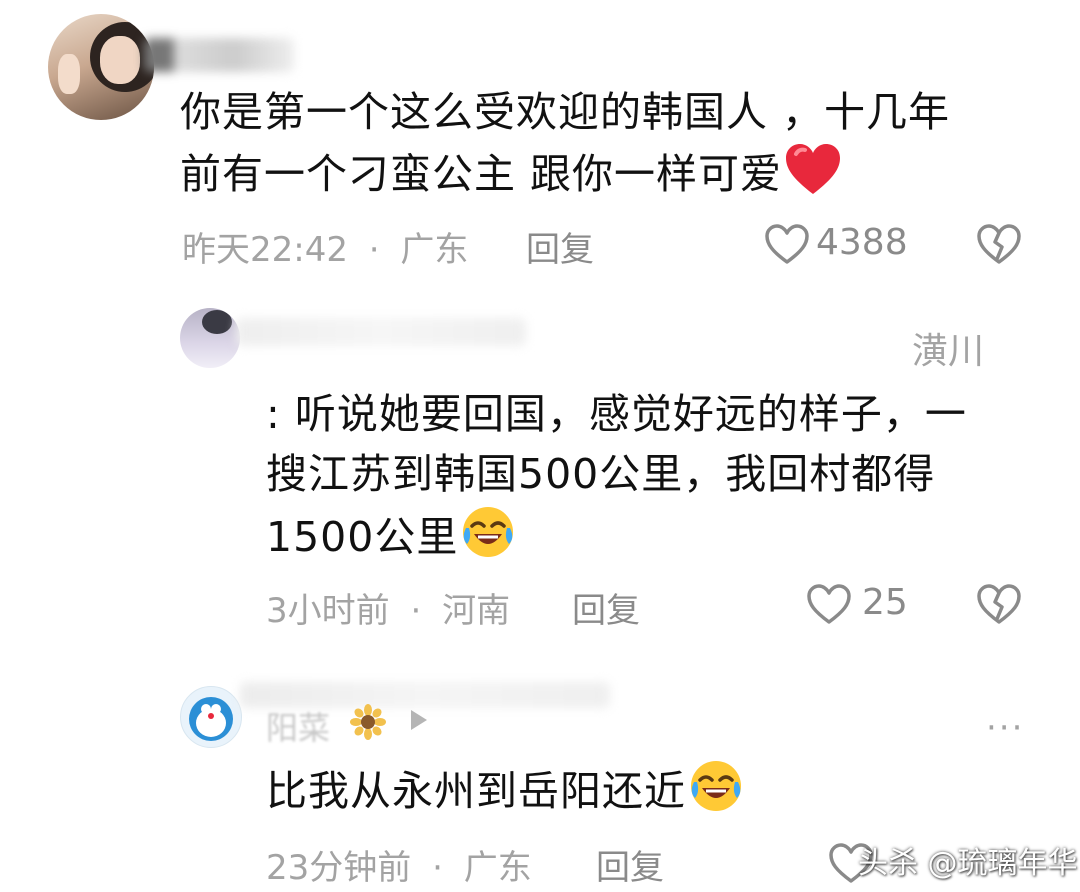 The height and width of the screenshot is (892, 1080). I want to click on comment-time: 23分钟前, so click(339, 868).